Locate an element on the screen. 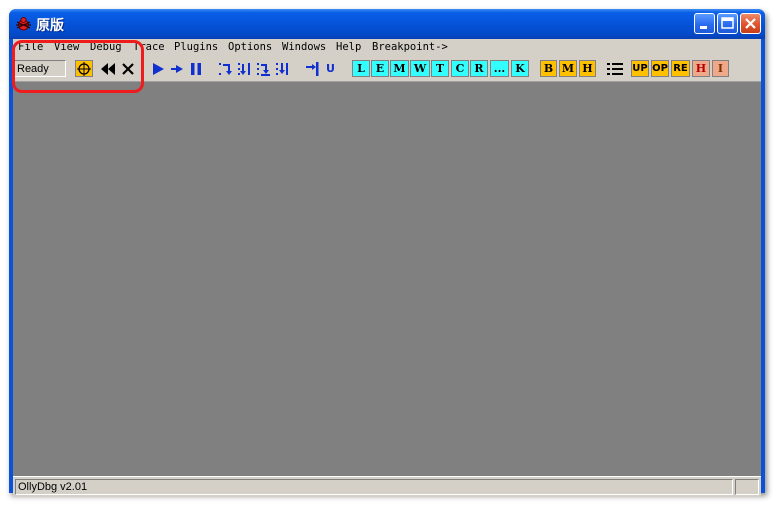  breakpoints-button: B is located at coordinates (548, 68).